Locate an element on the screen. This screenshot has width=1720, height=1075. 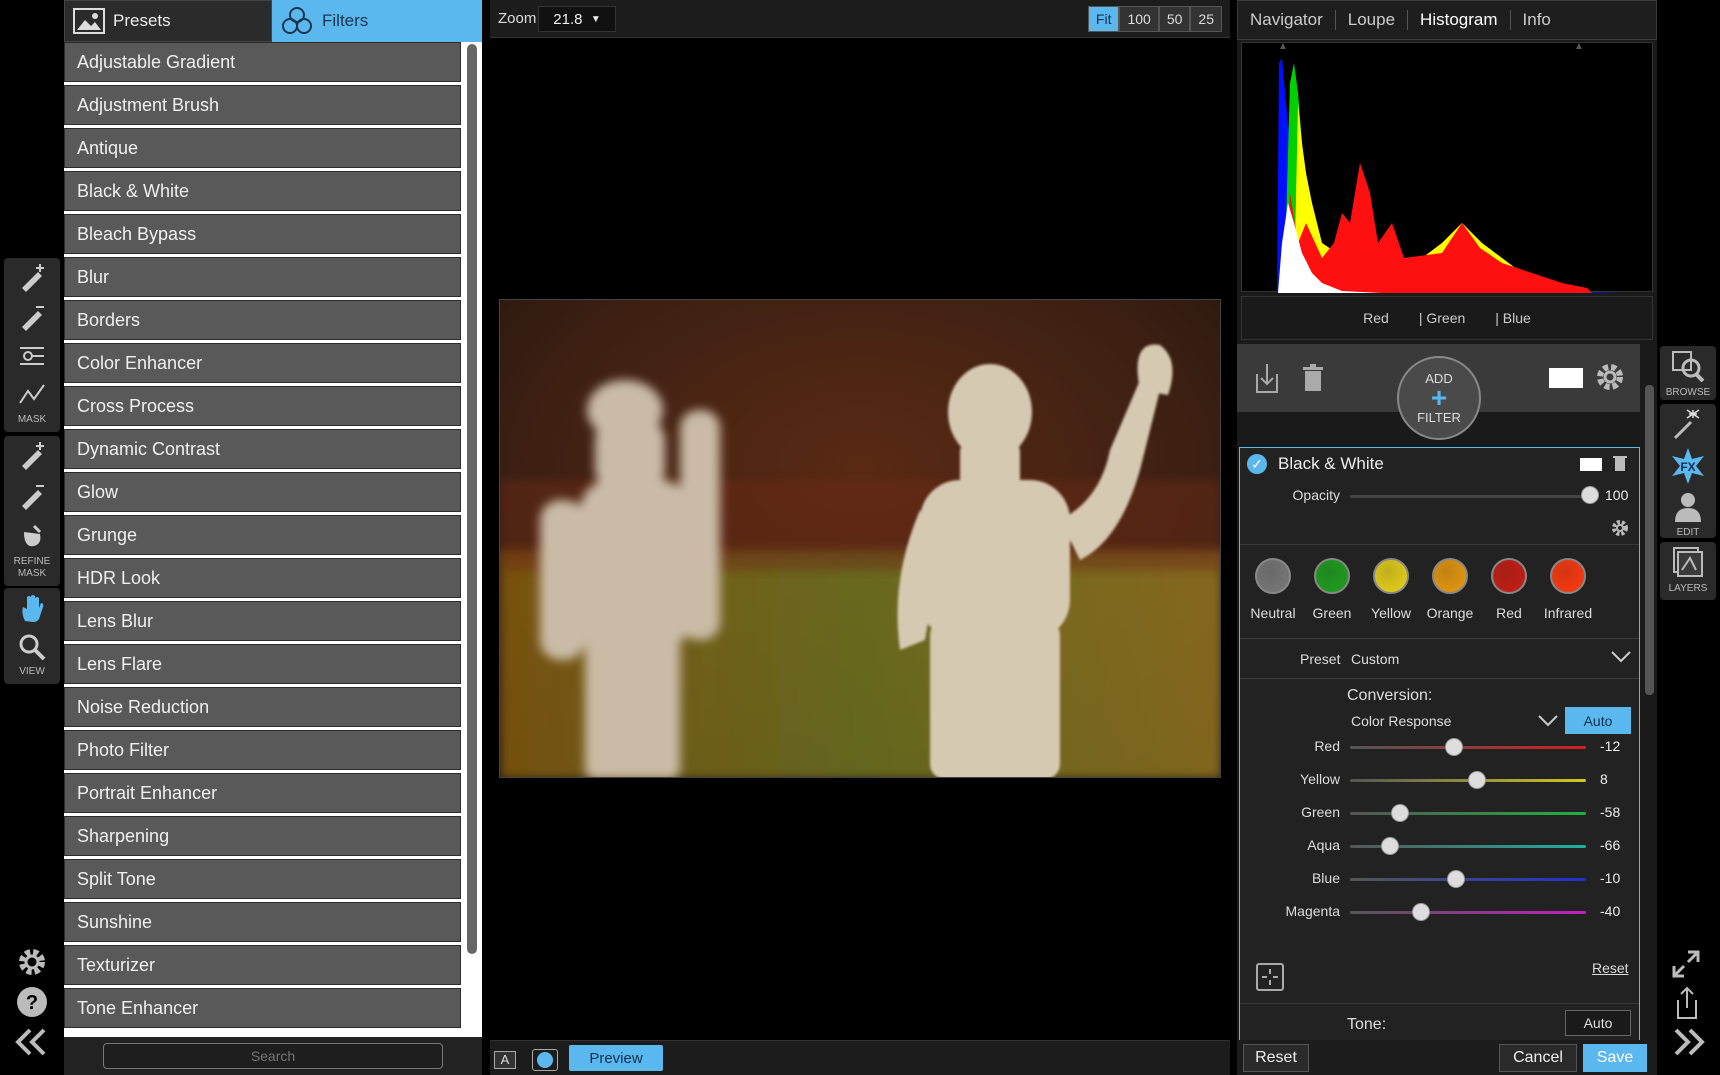
filter-enabled-checkbox: ✓ is located at coordinates (1257, 464).